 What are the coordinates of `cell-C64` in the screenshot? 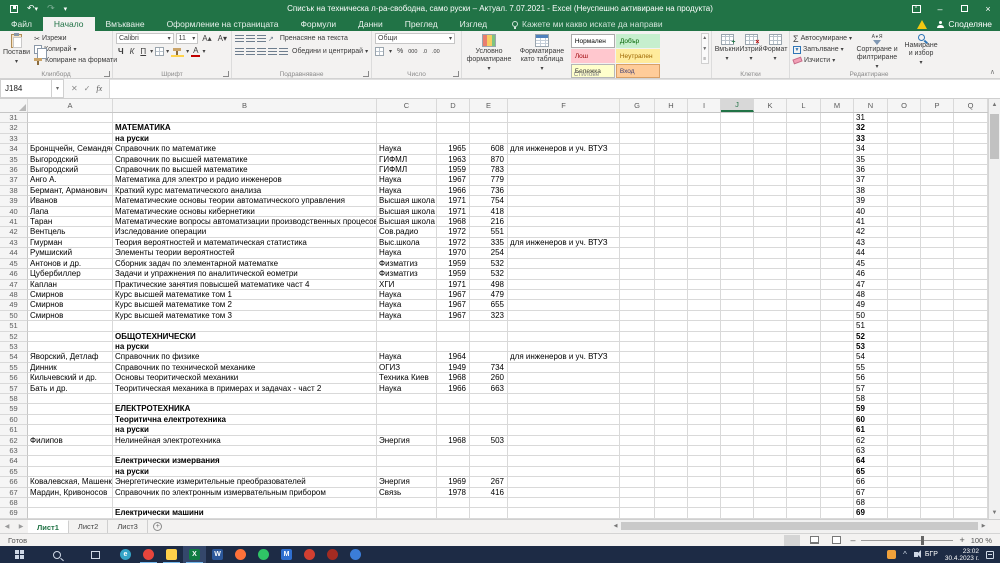 It's located at (407, 461).